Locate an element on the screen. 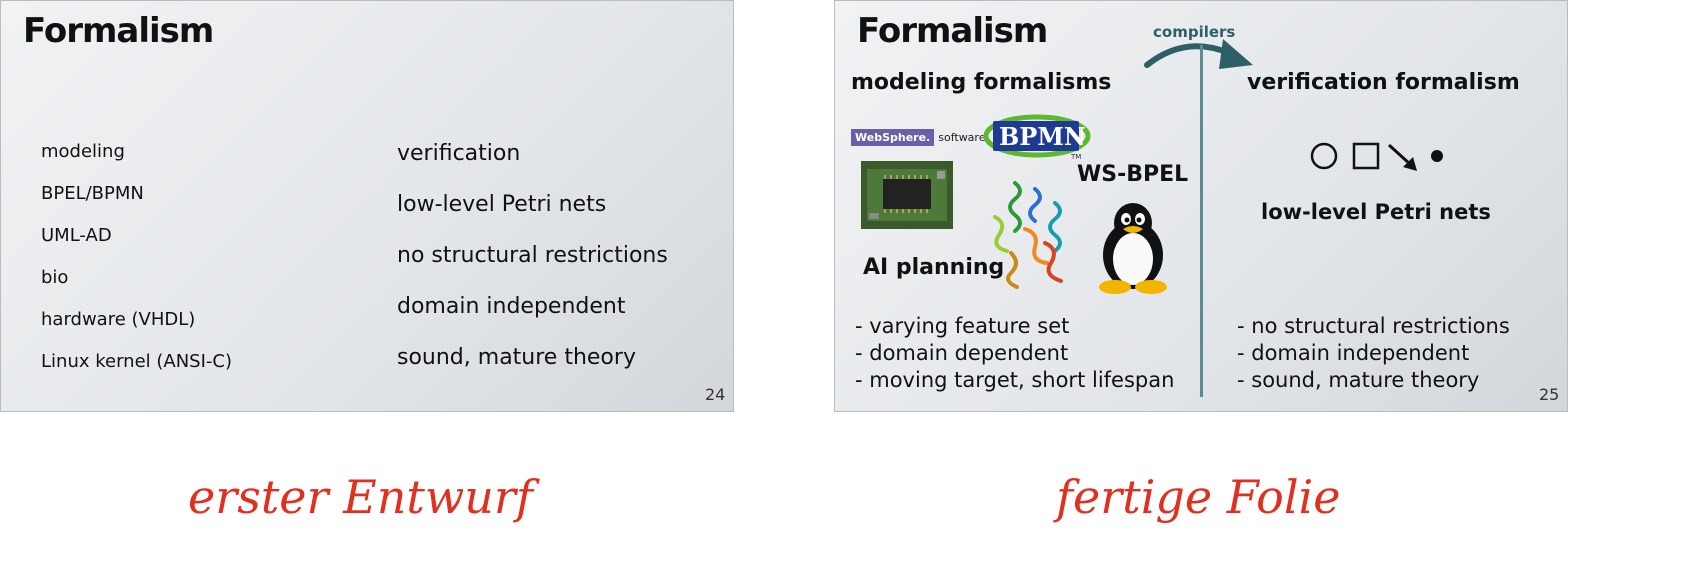 The height and width of the screenshot is (582, 1690). right-bullet-3: - sound, mature theory is located at coordinates (1358, 380).